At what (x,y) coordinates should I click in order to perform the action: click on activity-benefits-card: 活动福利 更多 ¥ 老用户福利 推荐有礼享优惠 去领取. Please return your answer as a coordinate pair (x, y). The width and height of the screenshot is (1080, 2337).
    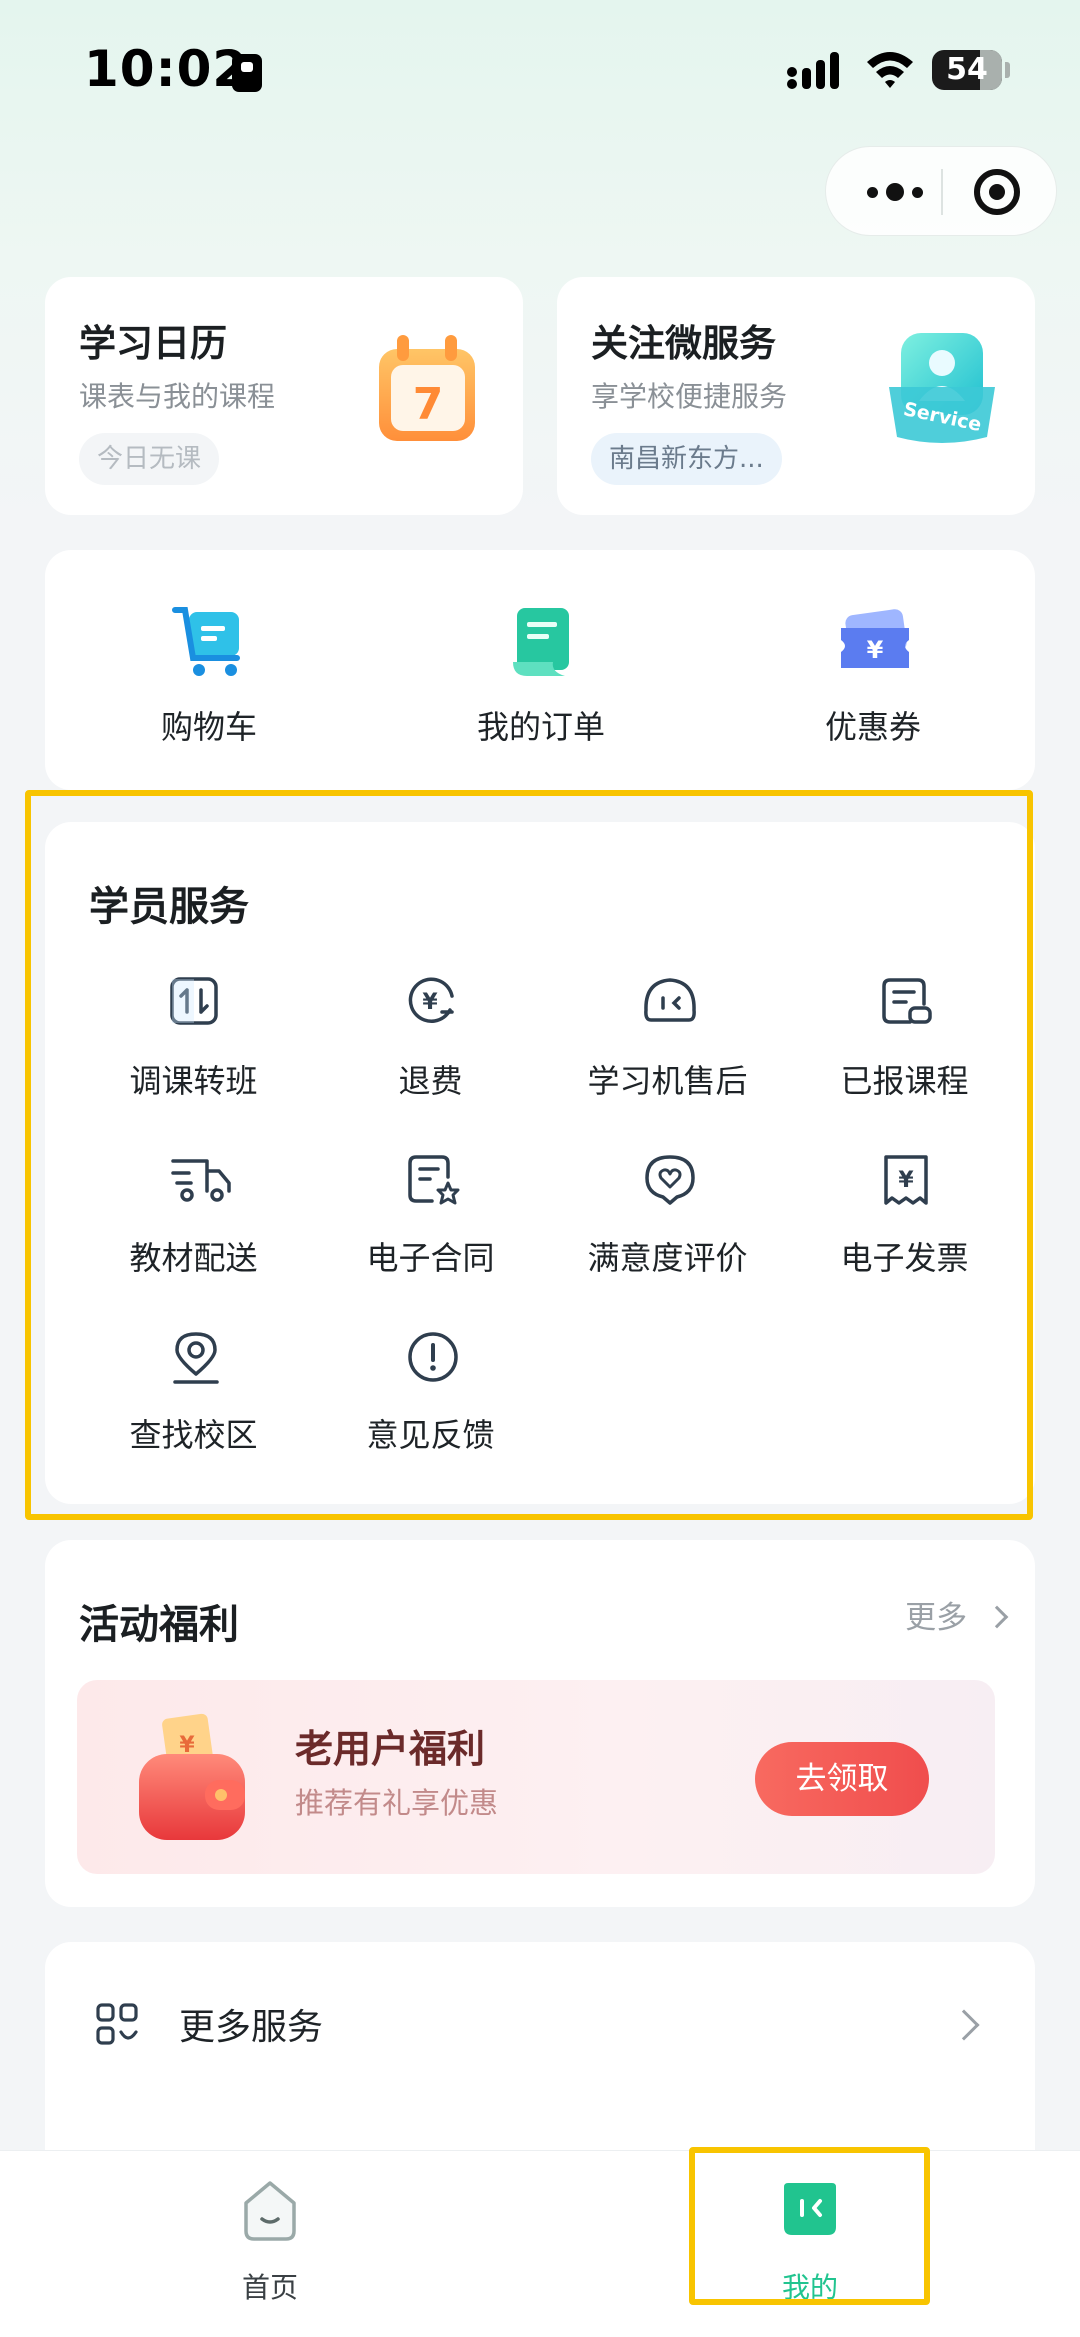
    Looking at the image, I should click on (540, 1723).